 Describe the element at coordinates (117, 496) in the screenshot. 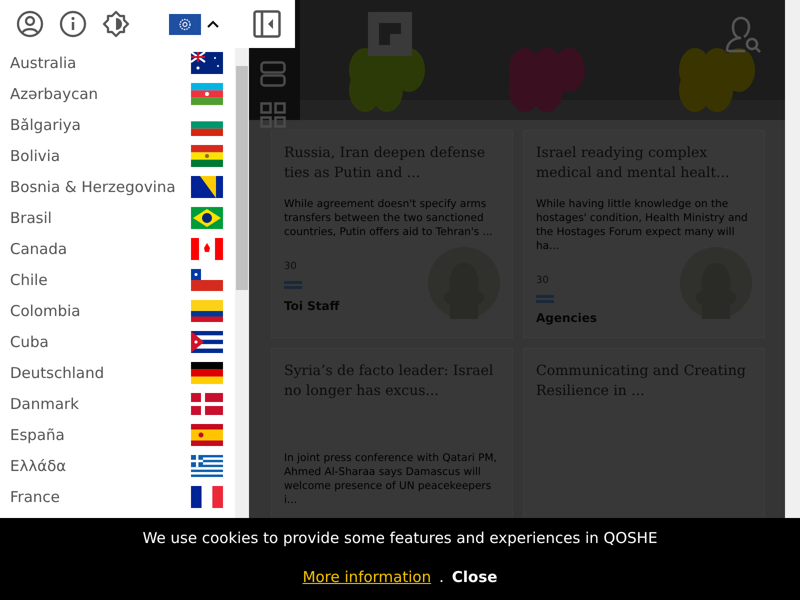

I see `language-item: France` at that location.